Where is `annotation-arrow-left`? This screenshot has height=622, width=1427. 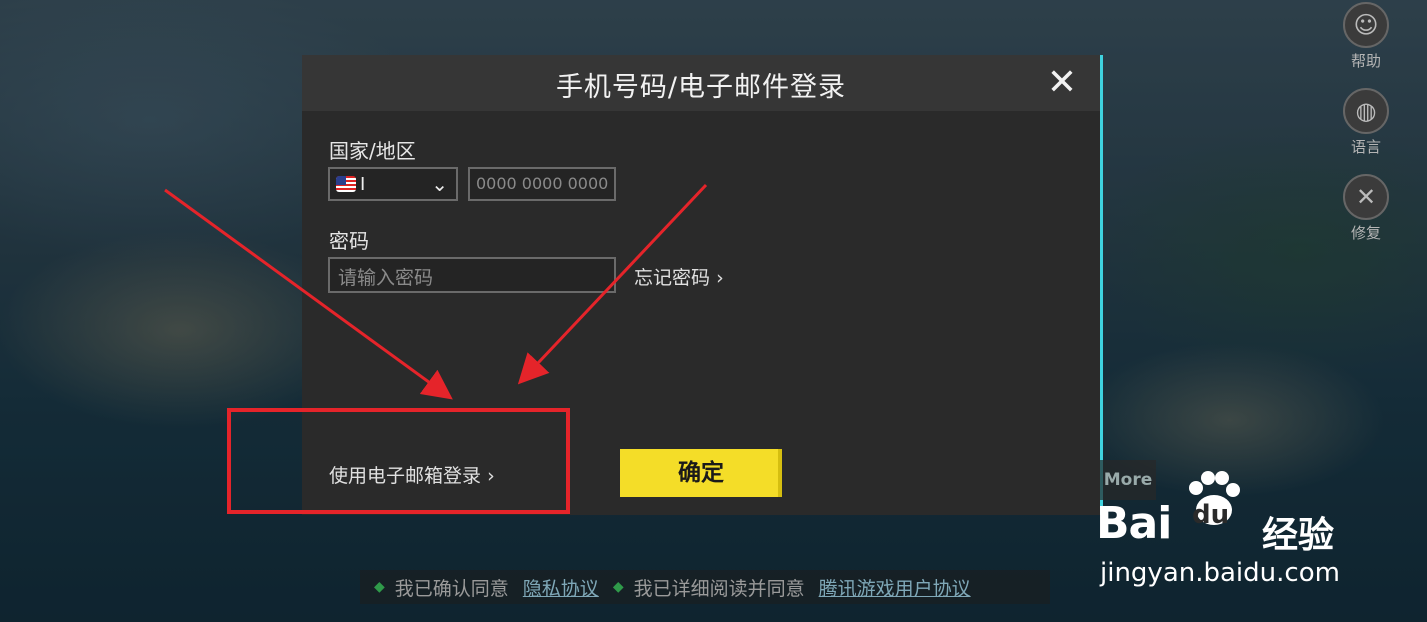
annotation-arrow-left is located at coordinates (308, 294).